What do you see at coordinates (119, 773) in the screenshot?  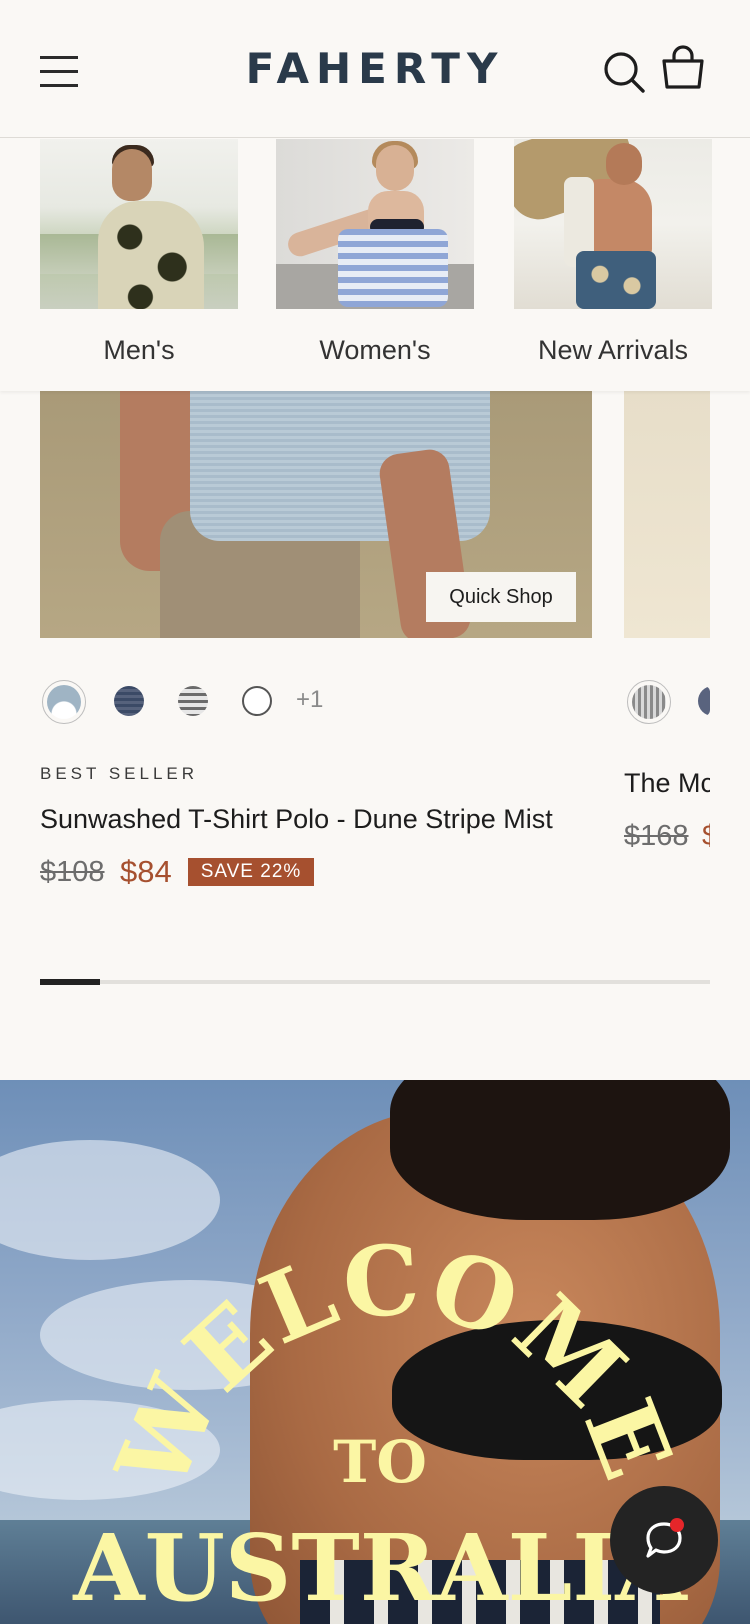 I see `best-seller-badge: BEST SELLER` at bounding box center [119, 773].